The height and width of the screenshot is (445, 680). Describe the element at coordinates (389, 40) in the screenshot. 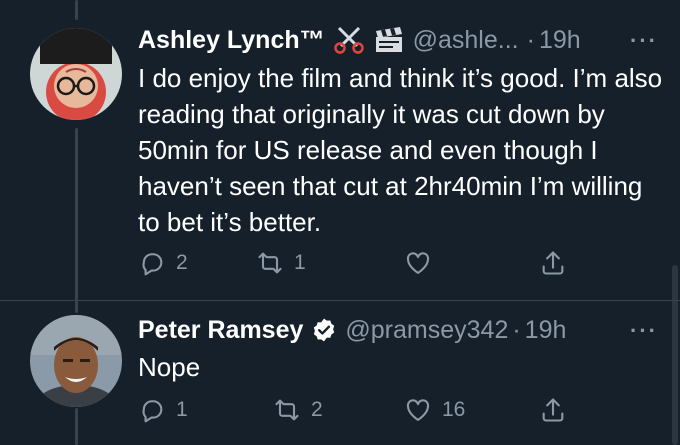

I see `clapper-board-icon` at that location.